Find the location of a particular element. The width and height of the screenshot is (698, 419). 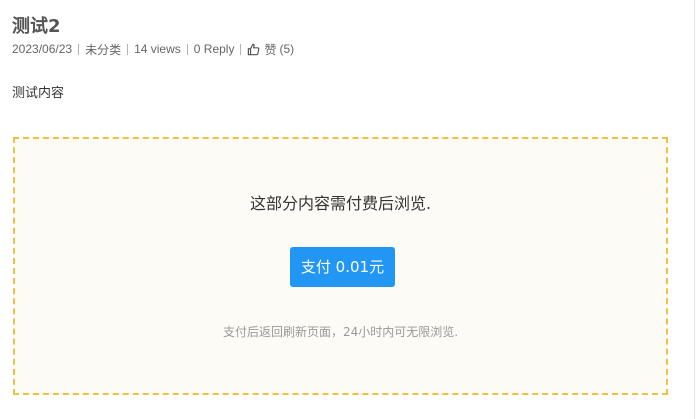

post-meta: 2023/06/23 未分类 14 views 0 Reply 赞 (5) is located at coordinates (153, 49).